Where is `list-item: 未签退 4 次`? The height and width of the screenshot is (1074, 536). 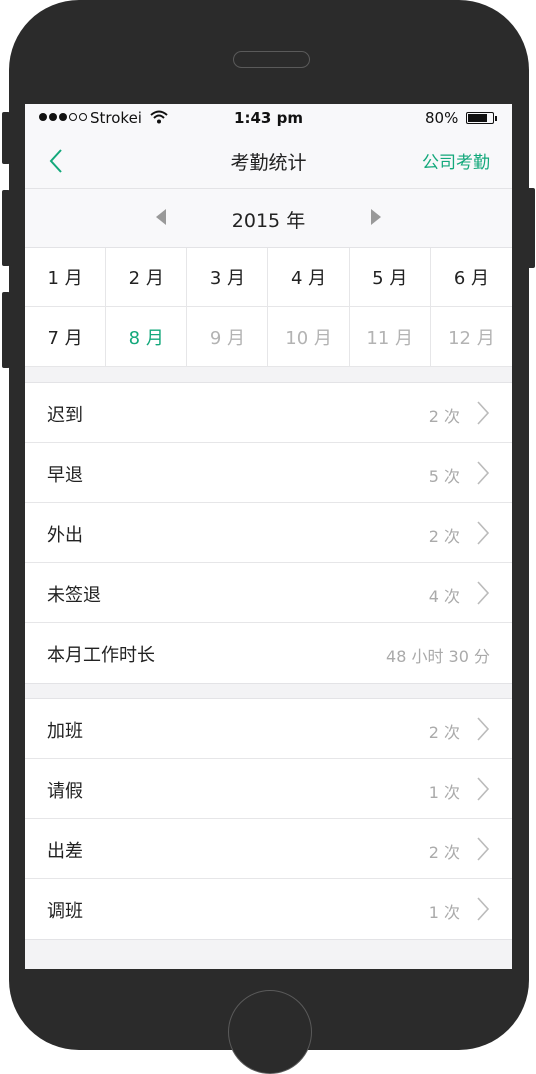 list-item: 未签退 4 次 is located at coordinates (268, 593).